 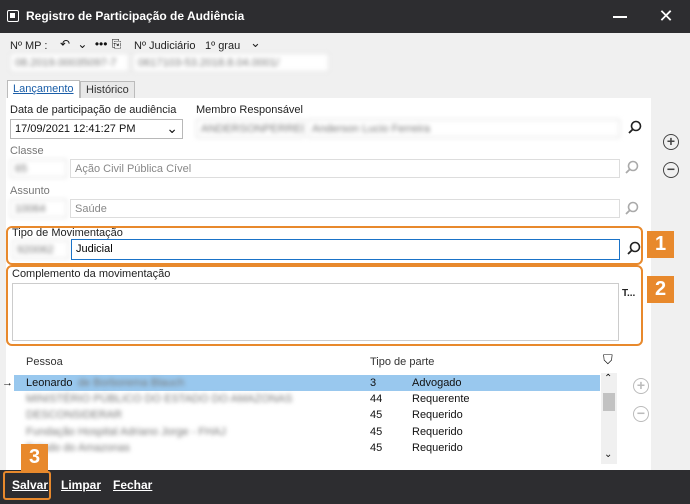 I want to click on tipo-code-field: 920062, so click(x=40, y=249).